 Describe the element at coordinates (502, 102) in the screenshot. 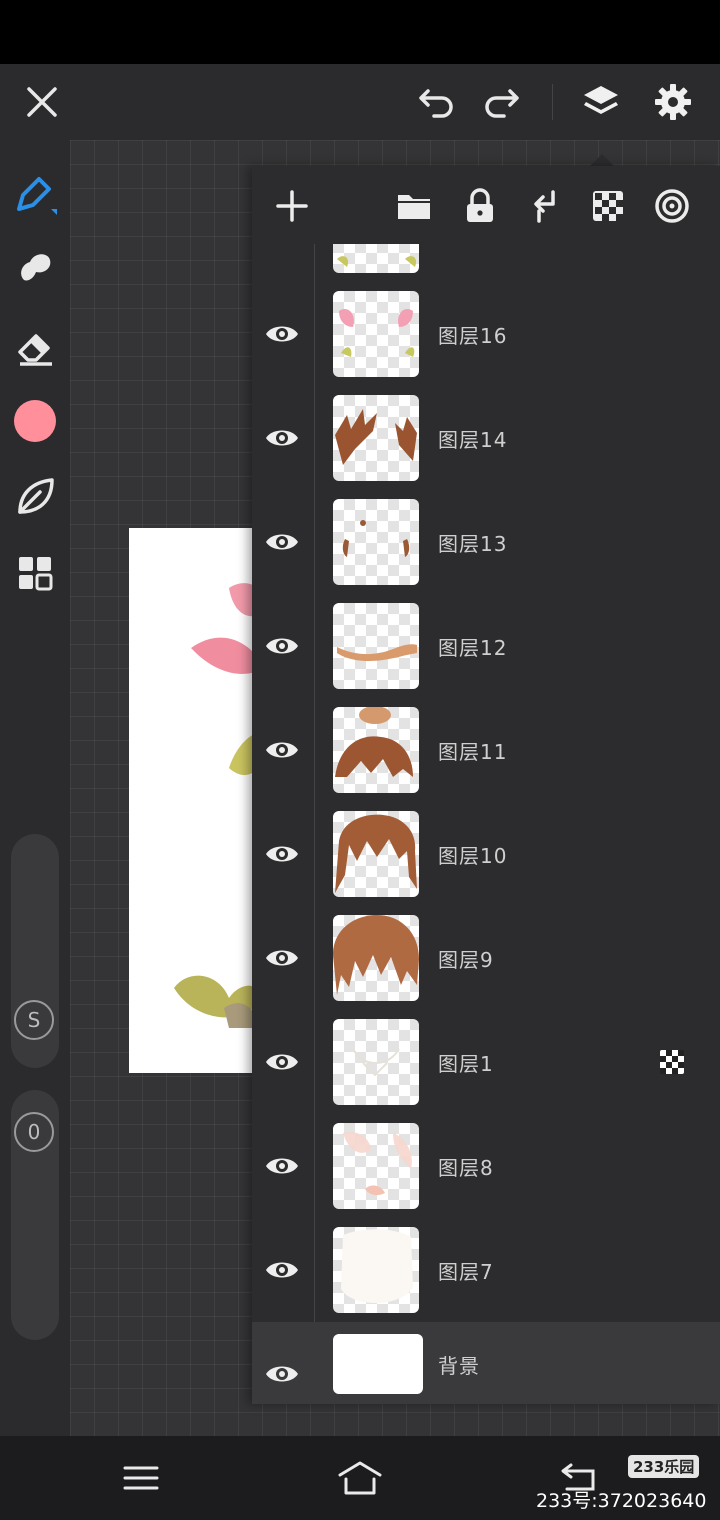

I see `redo-icon` at that location.